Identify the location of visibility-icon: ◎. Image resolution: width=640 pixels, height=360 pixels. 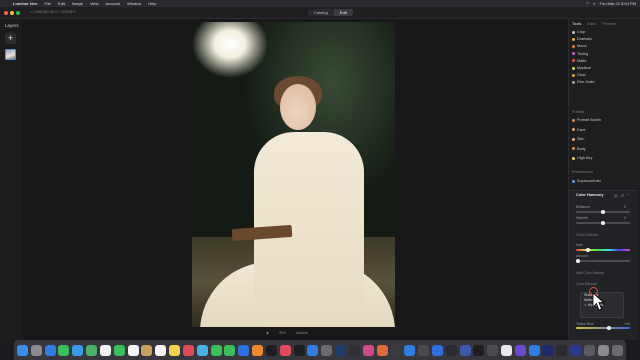
(616, 195).